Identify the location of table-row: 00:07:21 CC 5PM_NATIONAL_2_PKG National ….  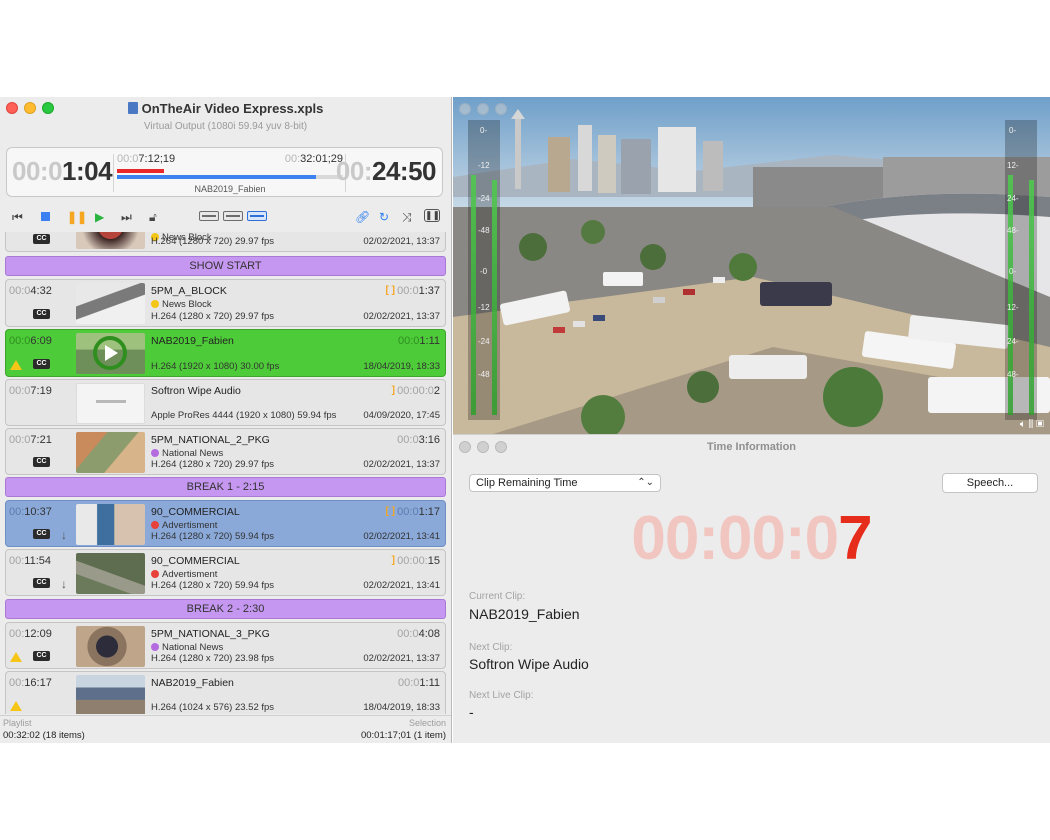
(225, 451).